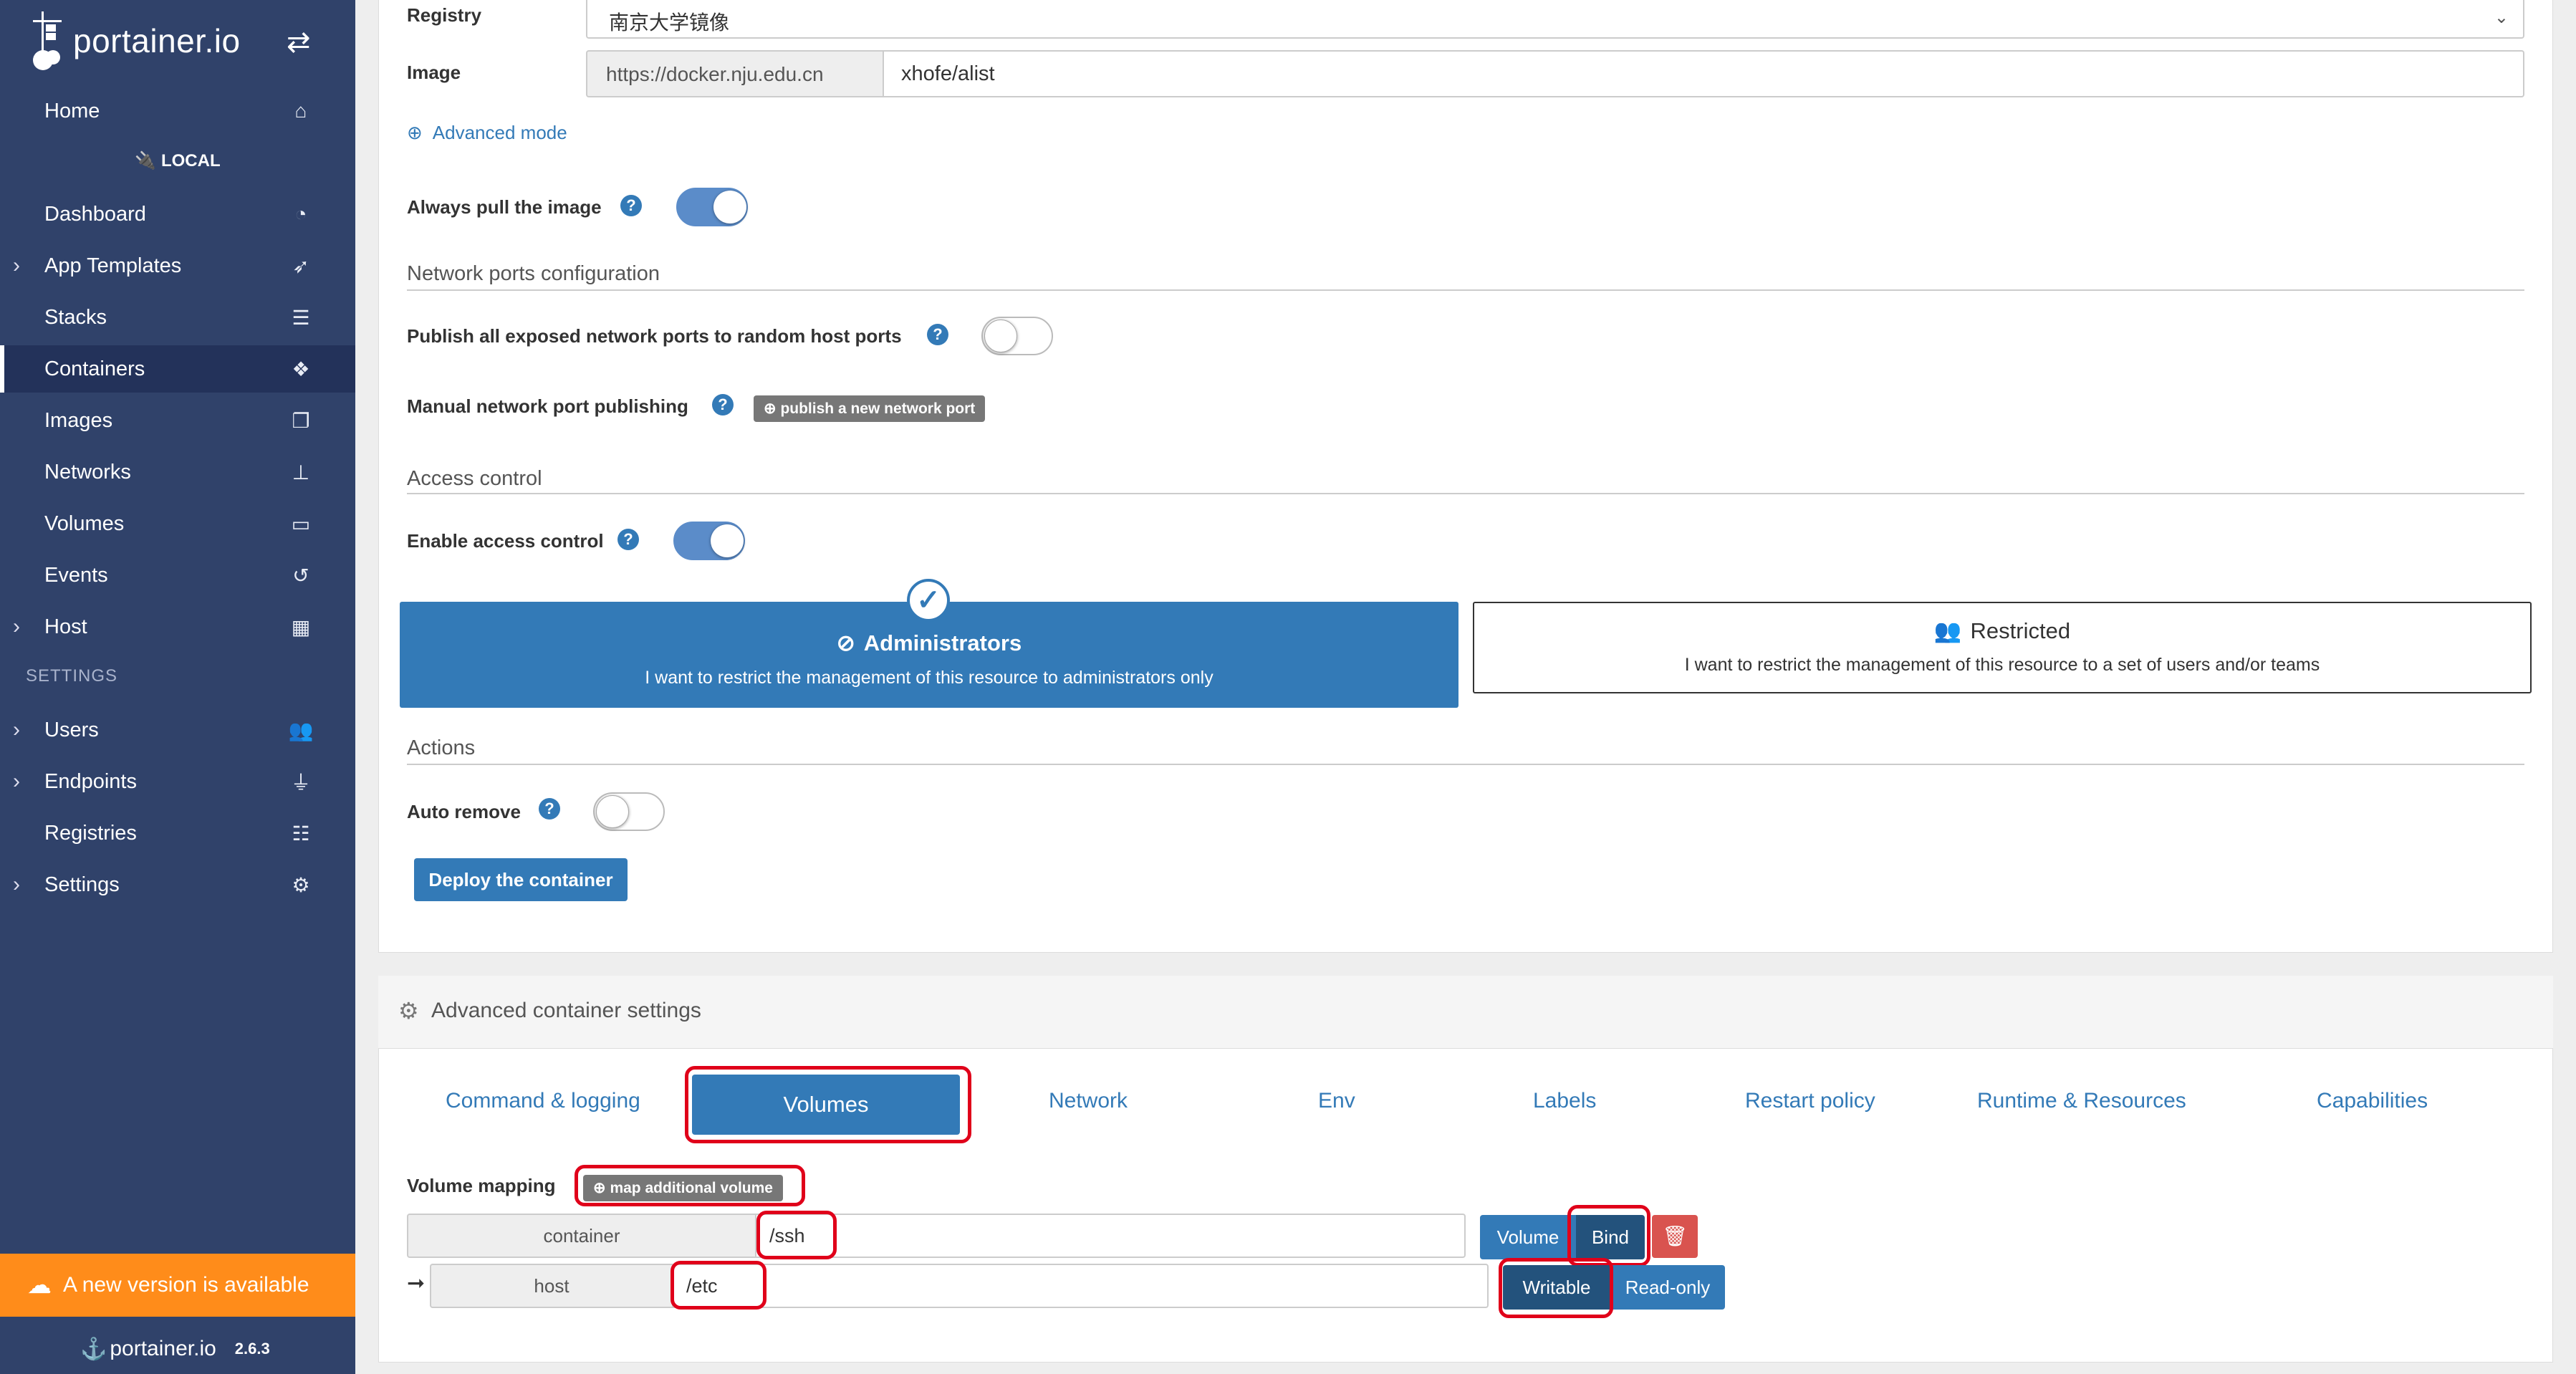  What do you see at coordinates (878, 408) in the screenshot?
I see `publish-port-button-label: publish a new network port` at bounding box center [878, 408].